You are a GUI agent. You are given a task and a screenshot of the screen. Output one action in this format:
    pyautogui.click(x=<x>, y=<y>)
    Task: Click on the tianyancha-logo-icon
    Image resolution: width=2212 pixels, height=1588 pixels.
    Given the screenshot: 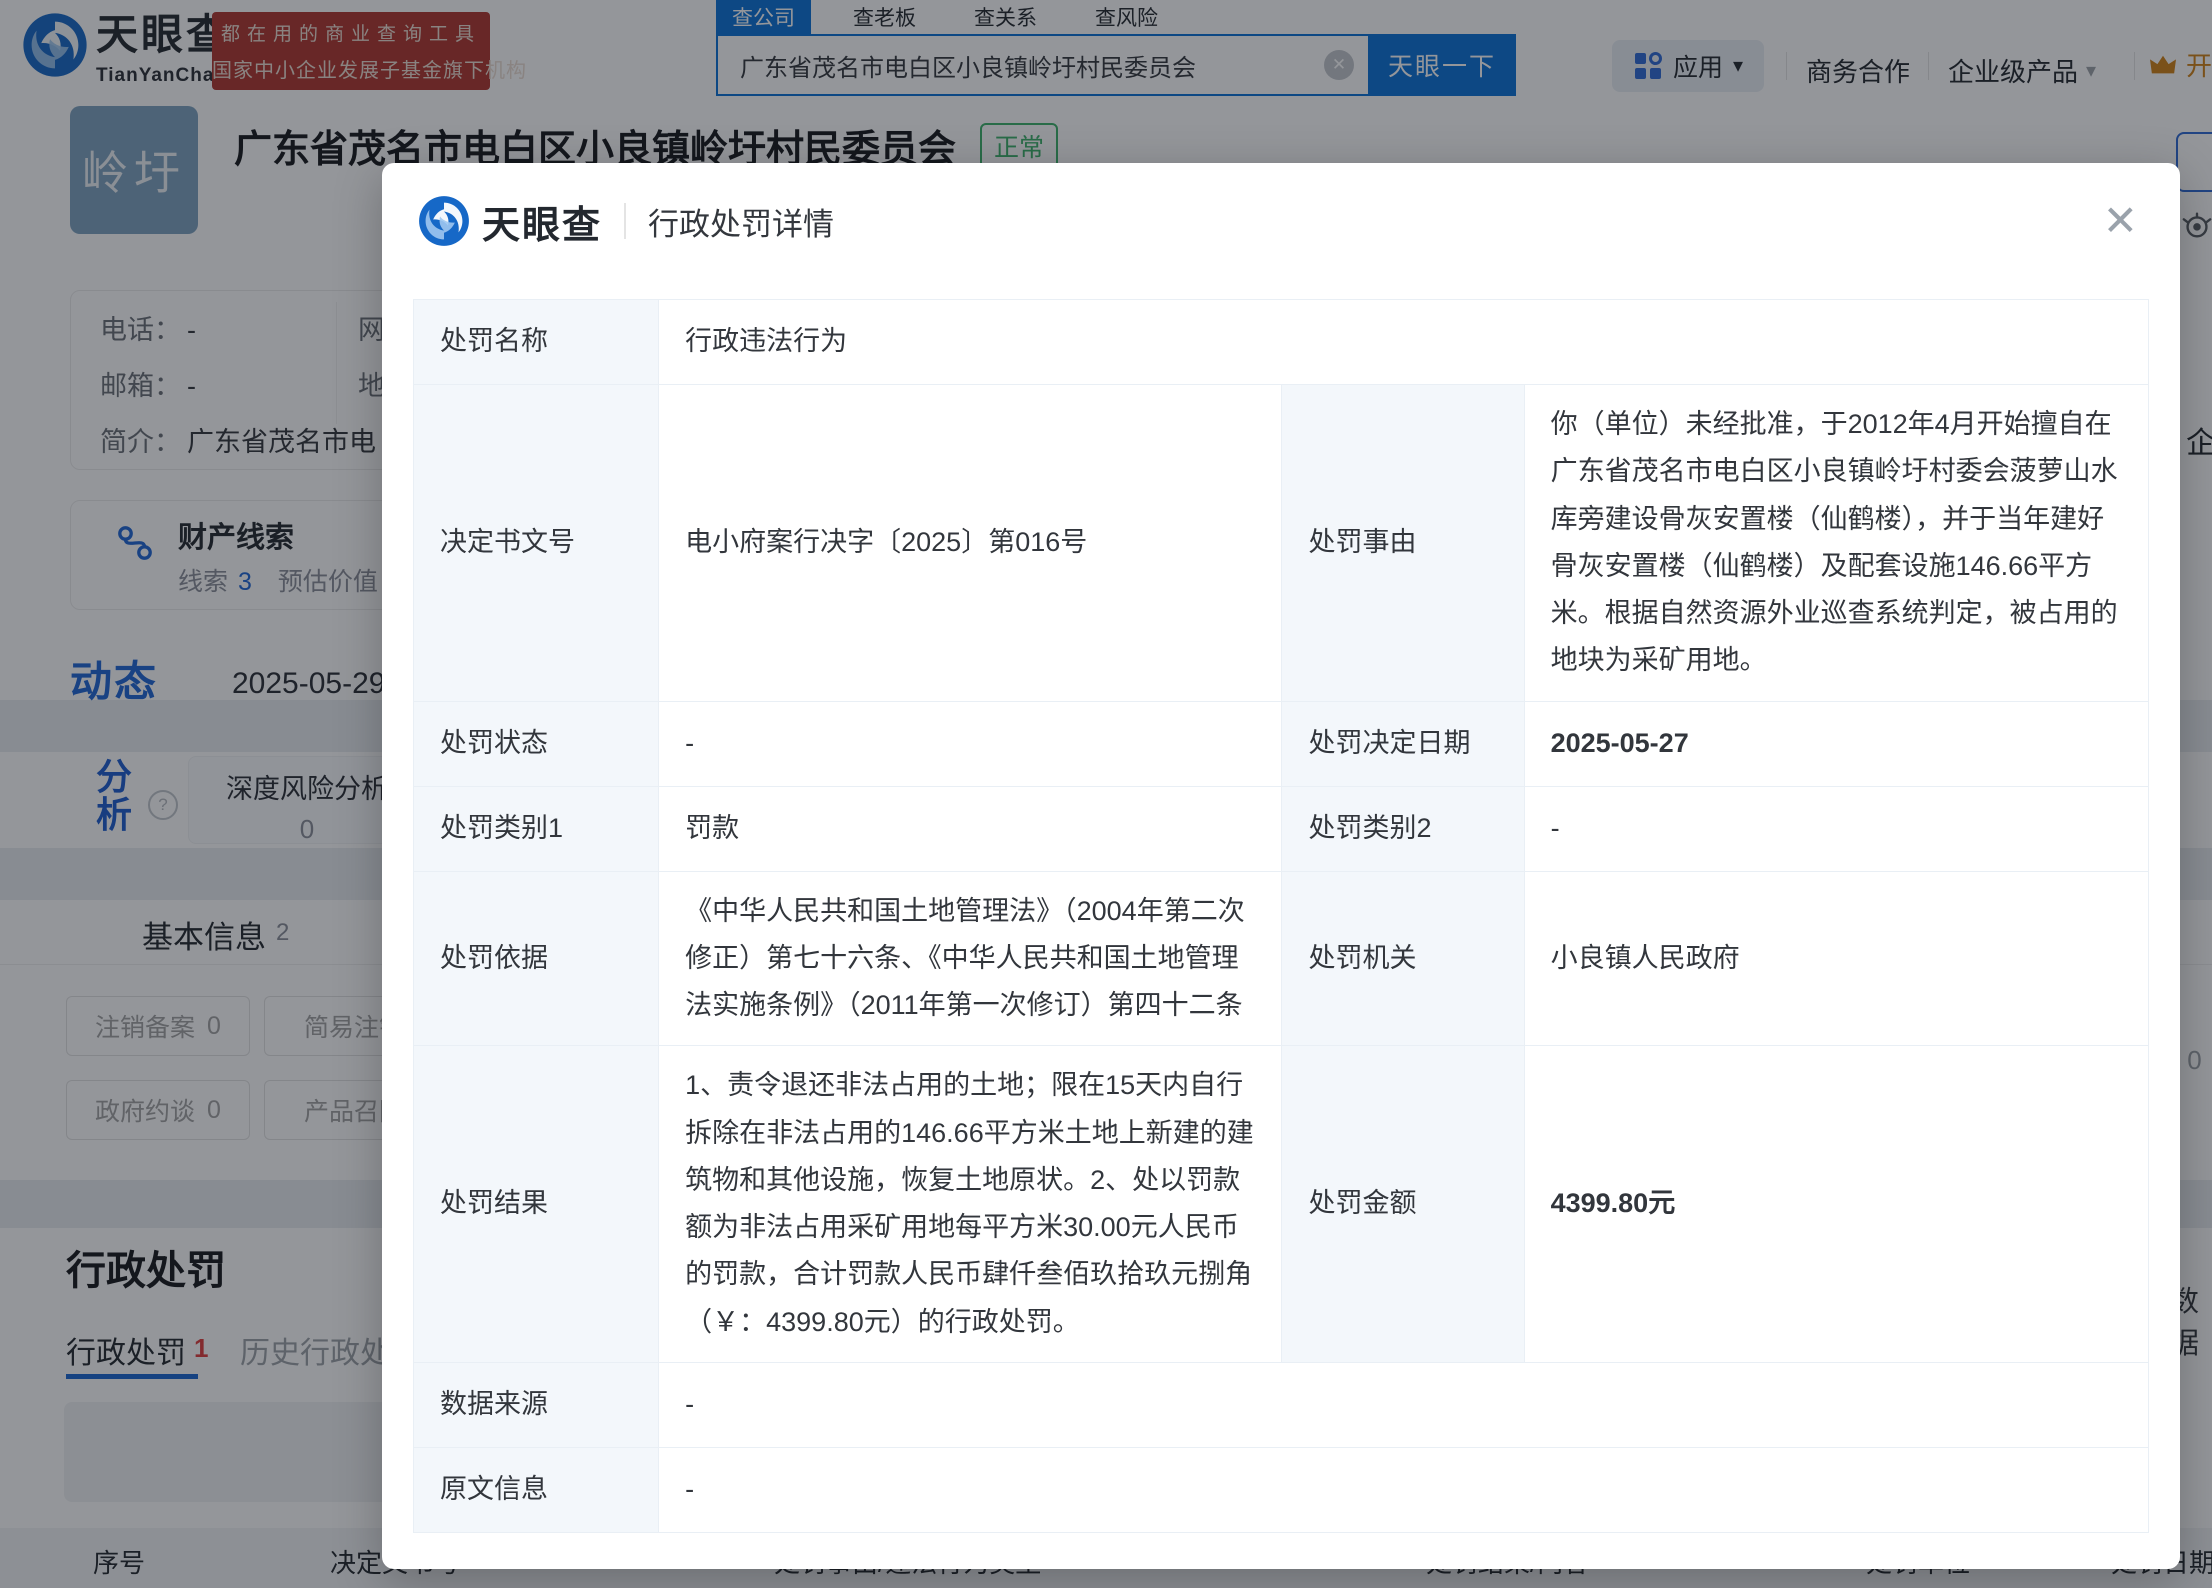 What is the action you would take?
    pyautogui.click(x=444, y=221)
    